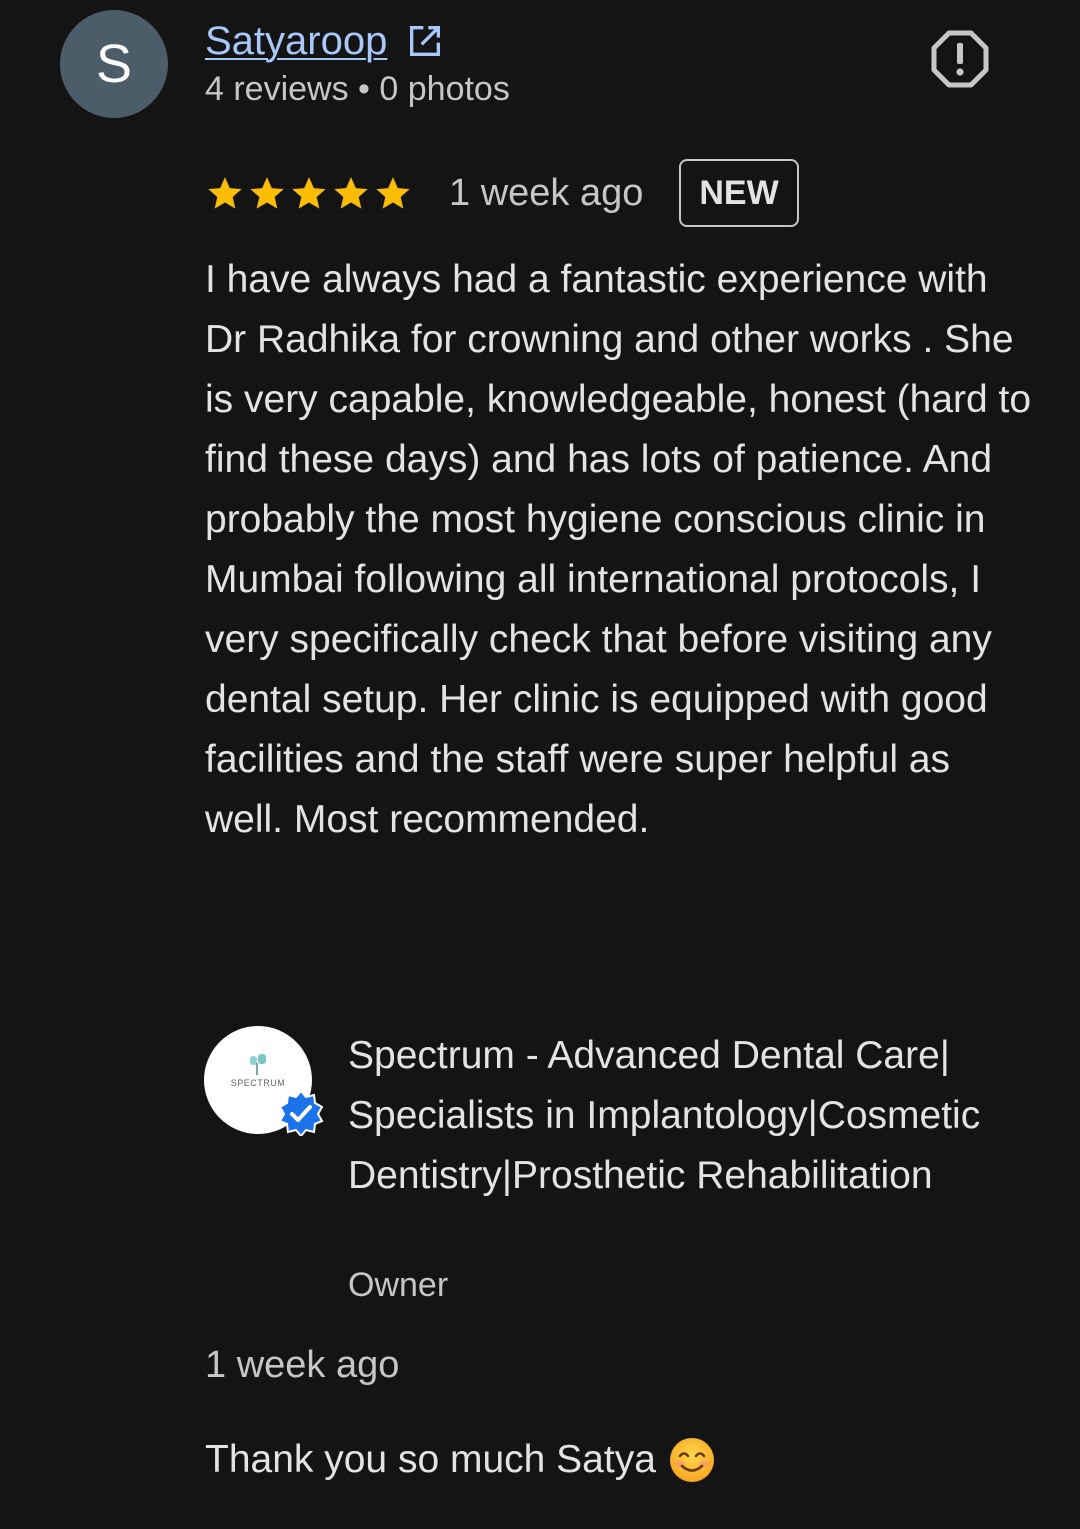 The image size is (1080, 1529). I want to click on star-rating, so click(309, 193).